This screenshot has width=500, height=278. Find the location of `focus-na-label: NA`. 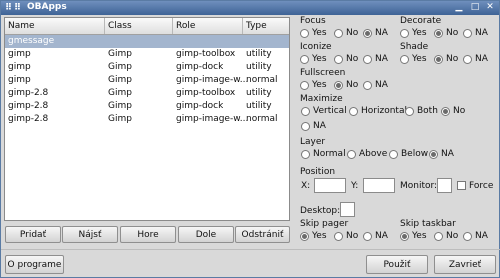

focus-na-label: NA is located at coordinates (381, 33).